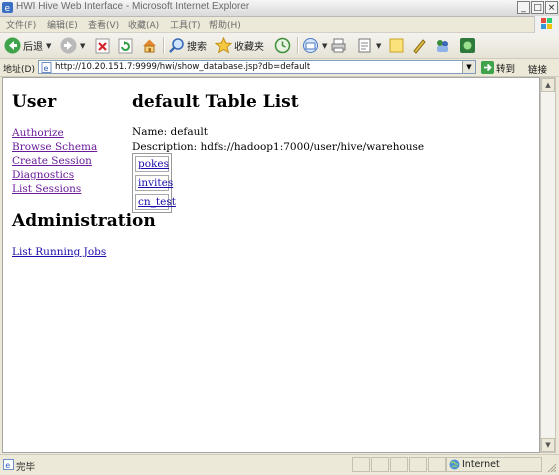 This screenshot has height=475, width=559. Describe the element at coordinates (197, 47) in the screenshot. I see `search-label: 搜索` at that location.